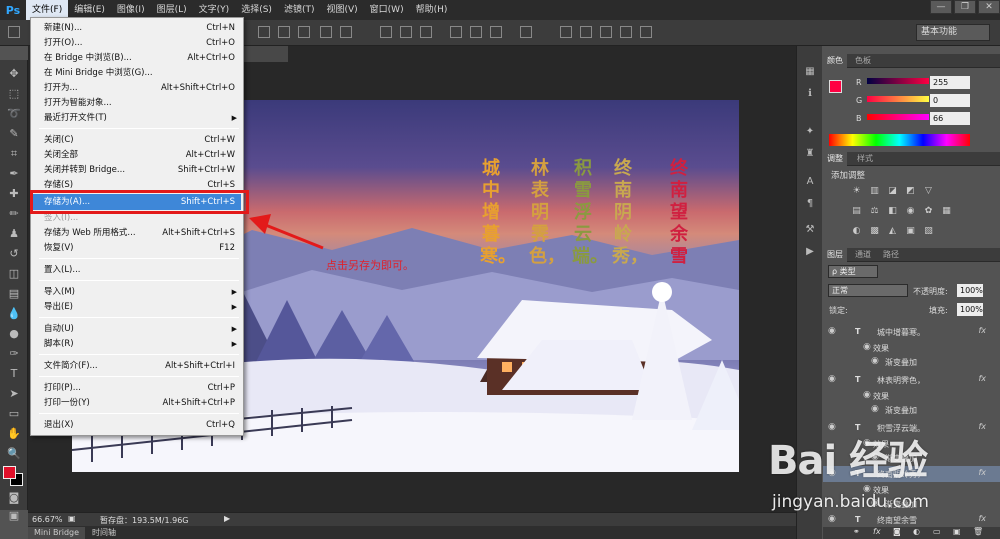 This screenshot has height=539, width=1000. What do you see at coordinates (953, 32) in the screenshot?
I see `workspace-select: 基本功能` at bounding box center [953, 32].